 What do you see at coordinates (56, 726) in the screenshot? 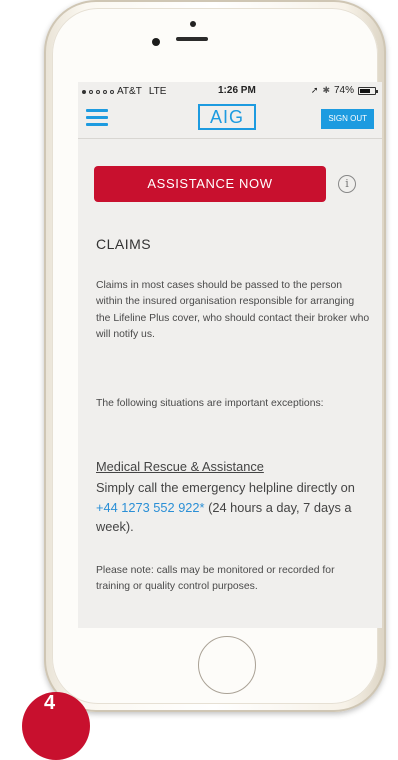
I see `step-badge` at bounding box center [56, 726].